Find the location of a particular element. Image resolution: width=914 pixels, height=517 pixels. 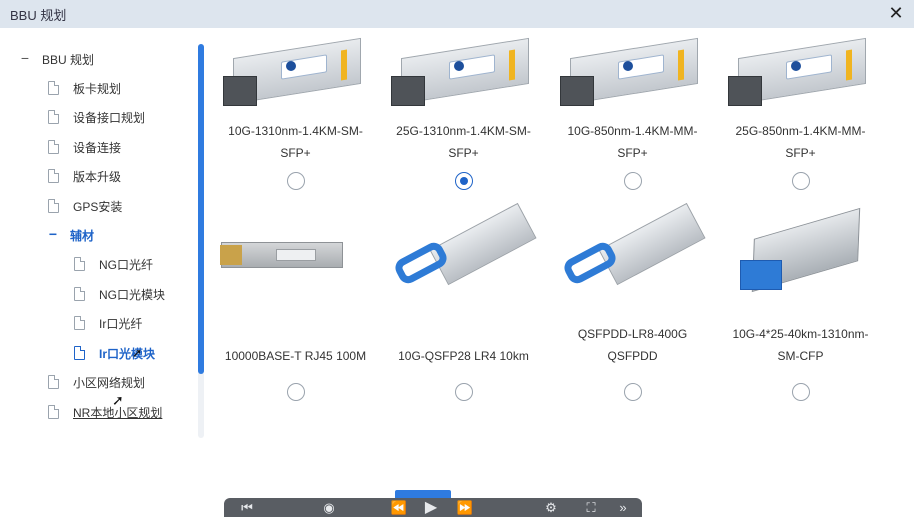

settings-icon: ⚙ is located at coordinates (551, 507).